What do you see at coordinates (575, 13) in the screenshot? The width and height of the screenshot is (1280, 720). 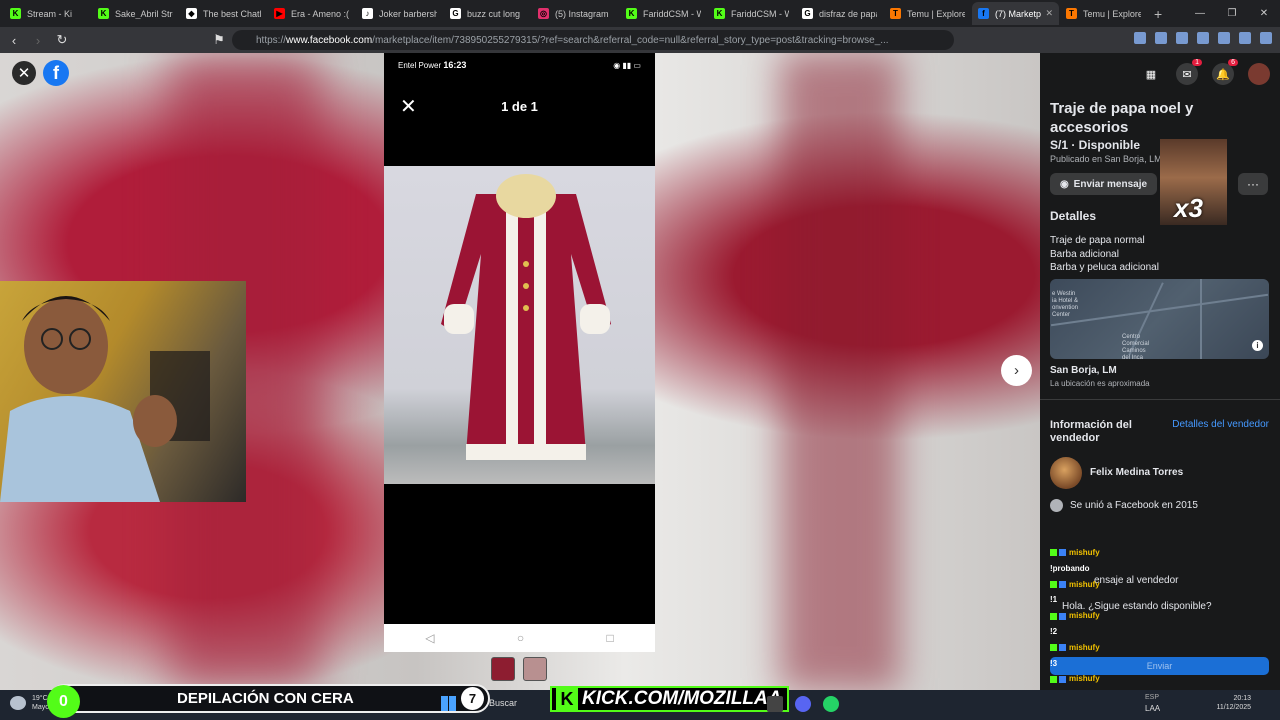 I see `browser-tab: ◎ (5) Instagram` at bounding box center [575, 13].